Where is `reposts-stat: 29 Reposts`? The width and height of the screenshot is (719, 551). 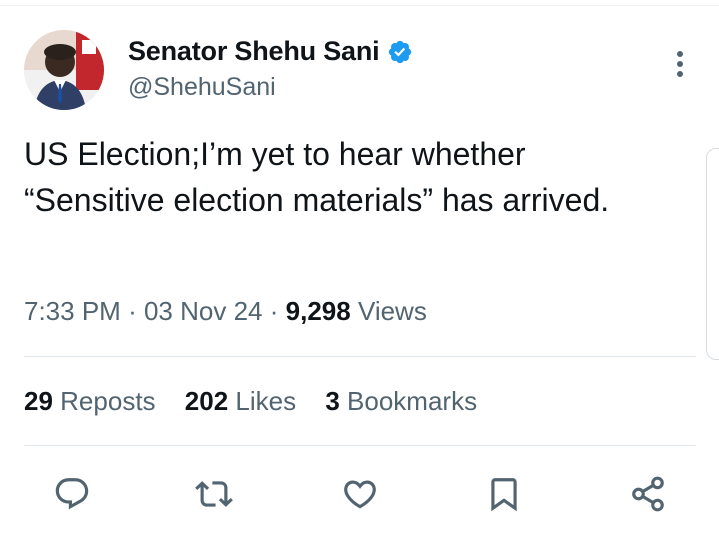 reposts-stat: 29 Reposts is located at coordinates (90, 401).